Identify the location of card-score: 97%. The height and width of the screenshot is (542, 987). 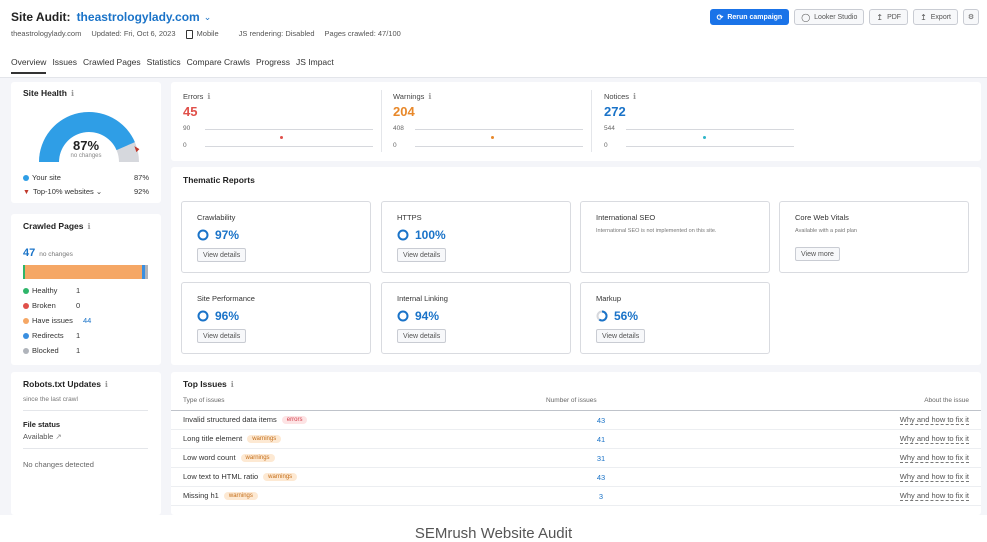
(218, 235).